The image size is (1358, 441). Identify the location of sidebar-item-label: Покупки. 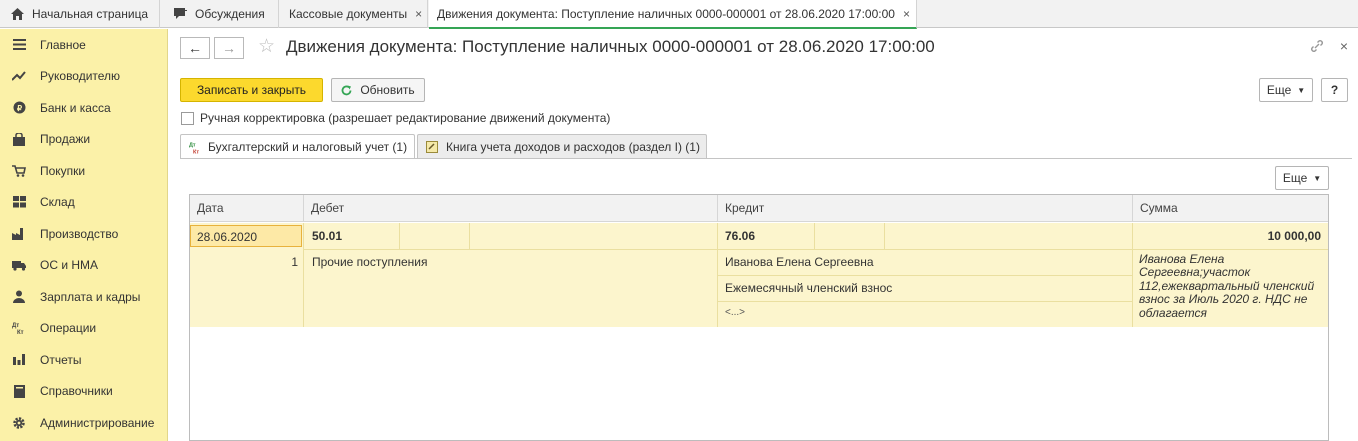
(63, 170).